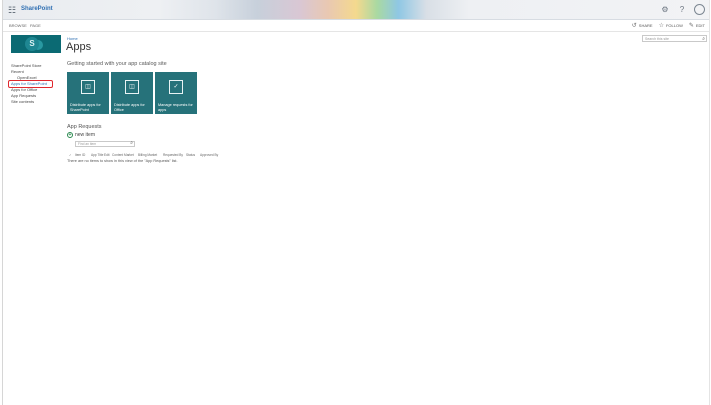 The image size is (711, 405). What do you see at coordinates (35, 25) in the screenshot?
I see `tab-page: PAGE` at bounding box center [35, 25].